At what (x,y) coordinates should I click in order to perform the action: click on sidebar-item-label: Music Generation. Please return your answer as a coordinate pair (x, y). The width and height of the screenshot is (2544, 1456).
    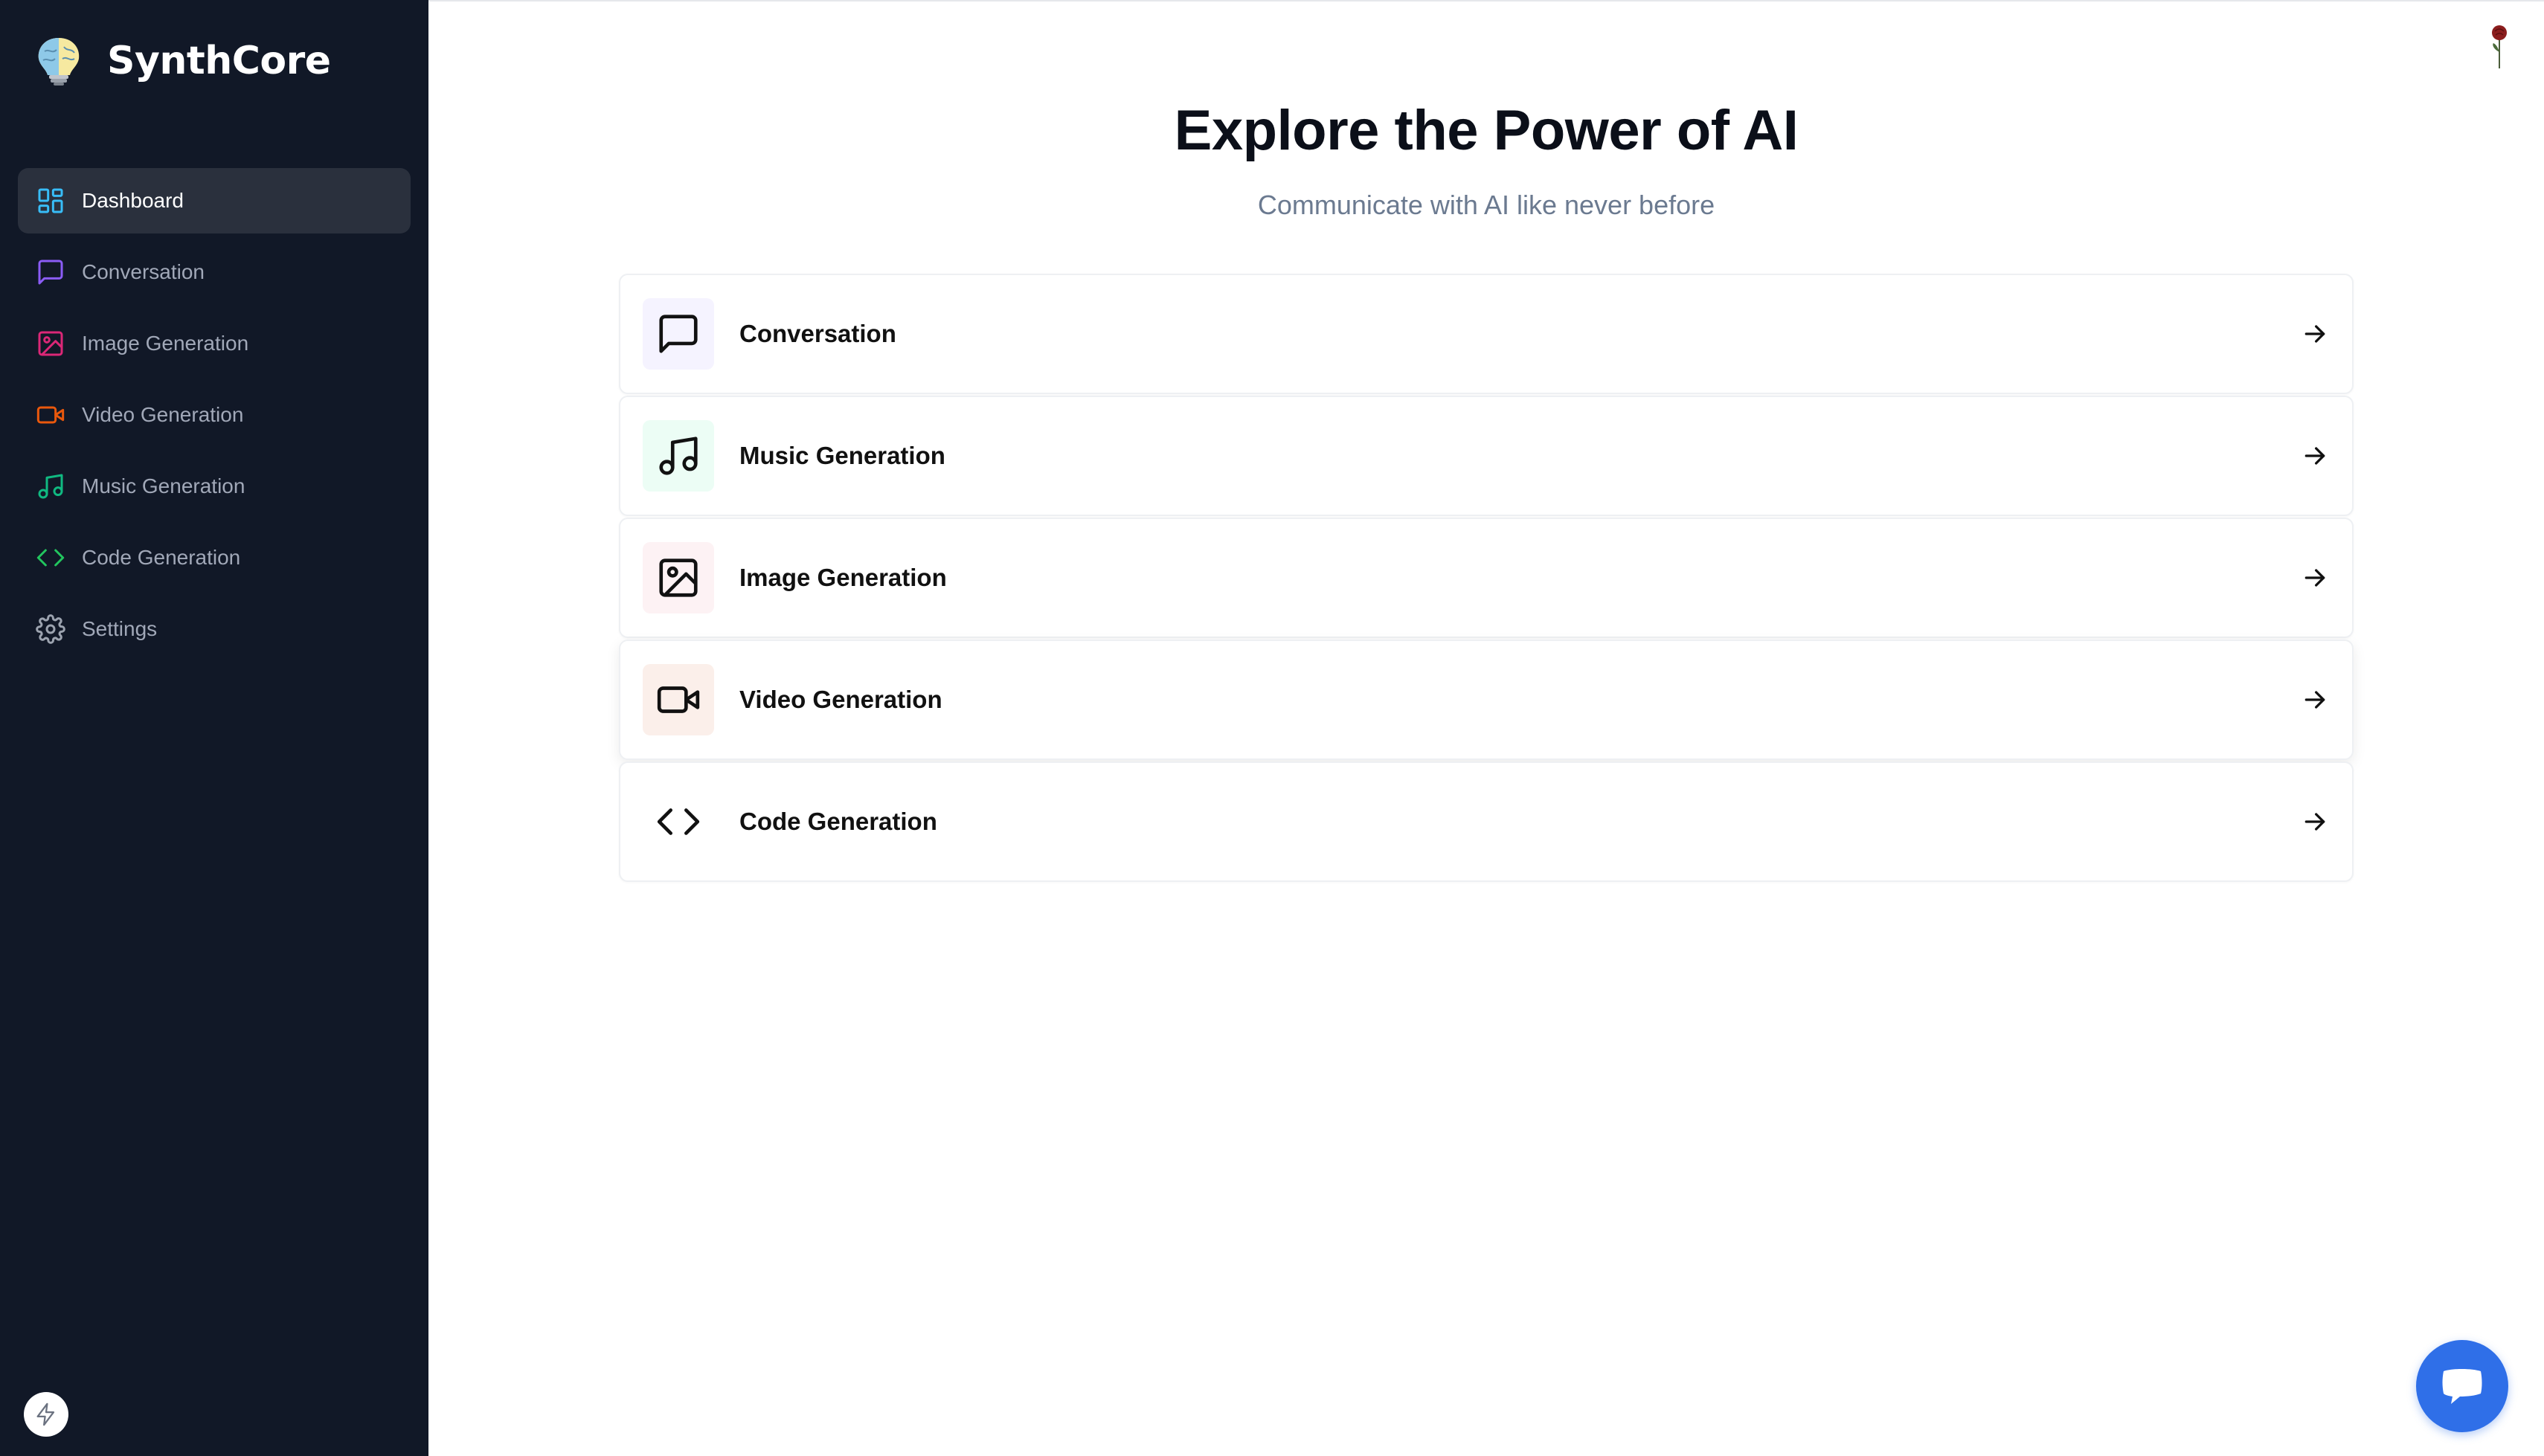
    Looking at the image, I should click on (163, 485).